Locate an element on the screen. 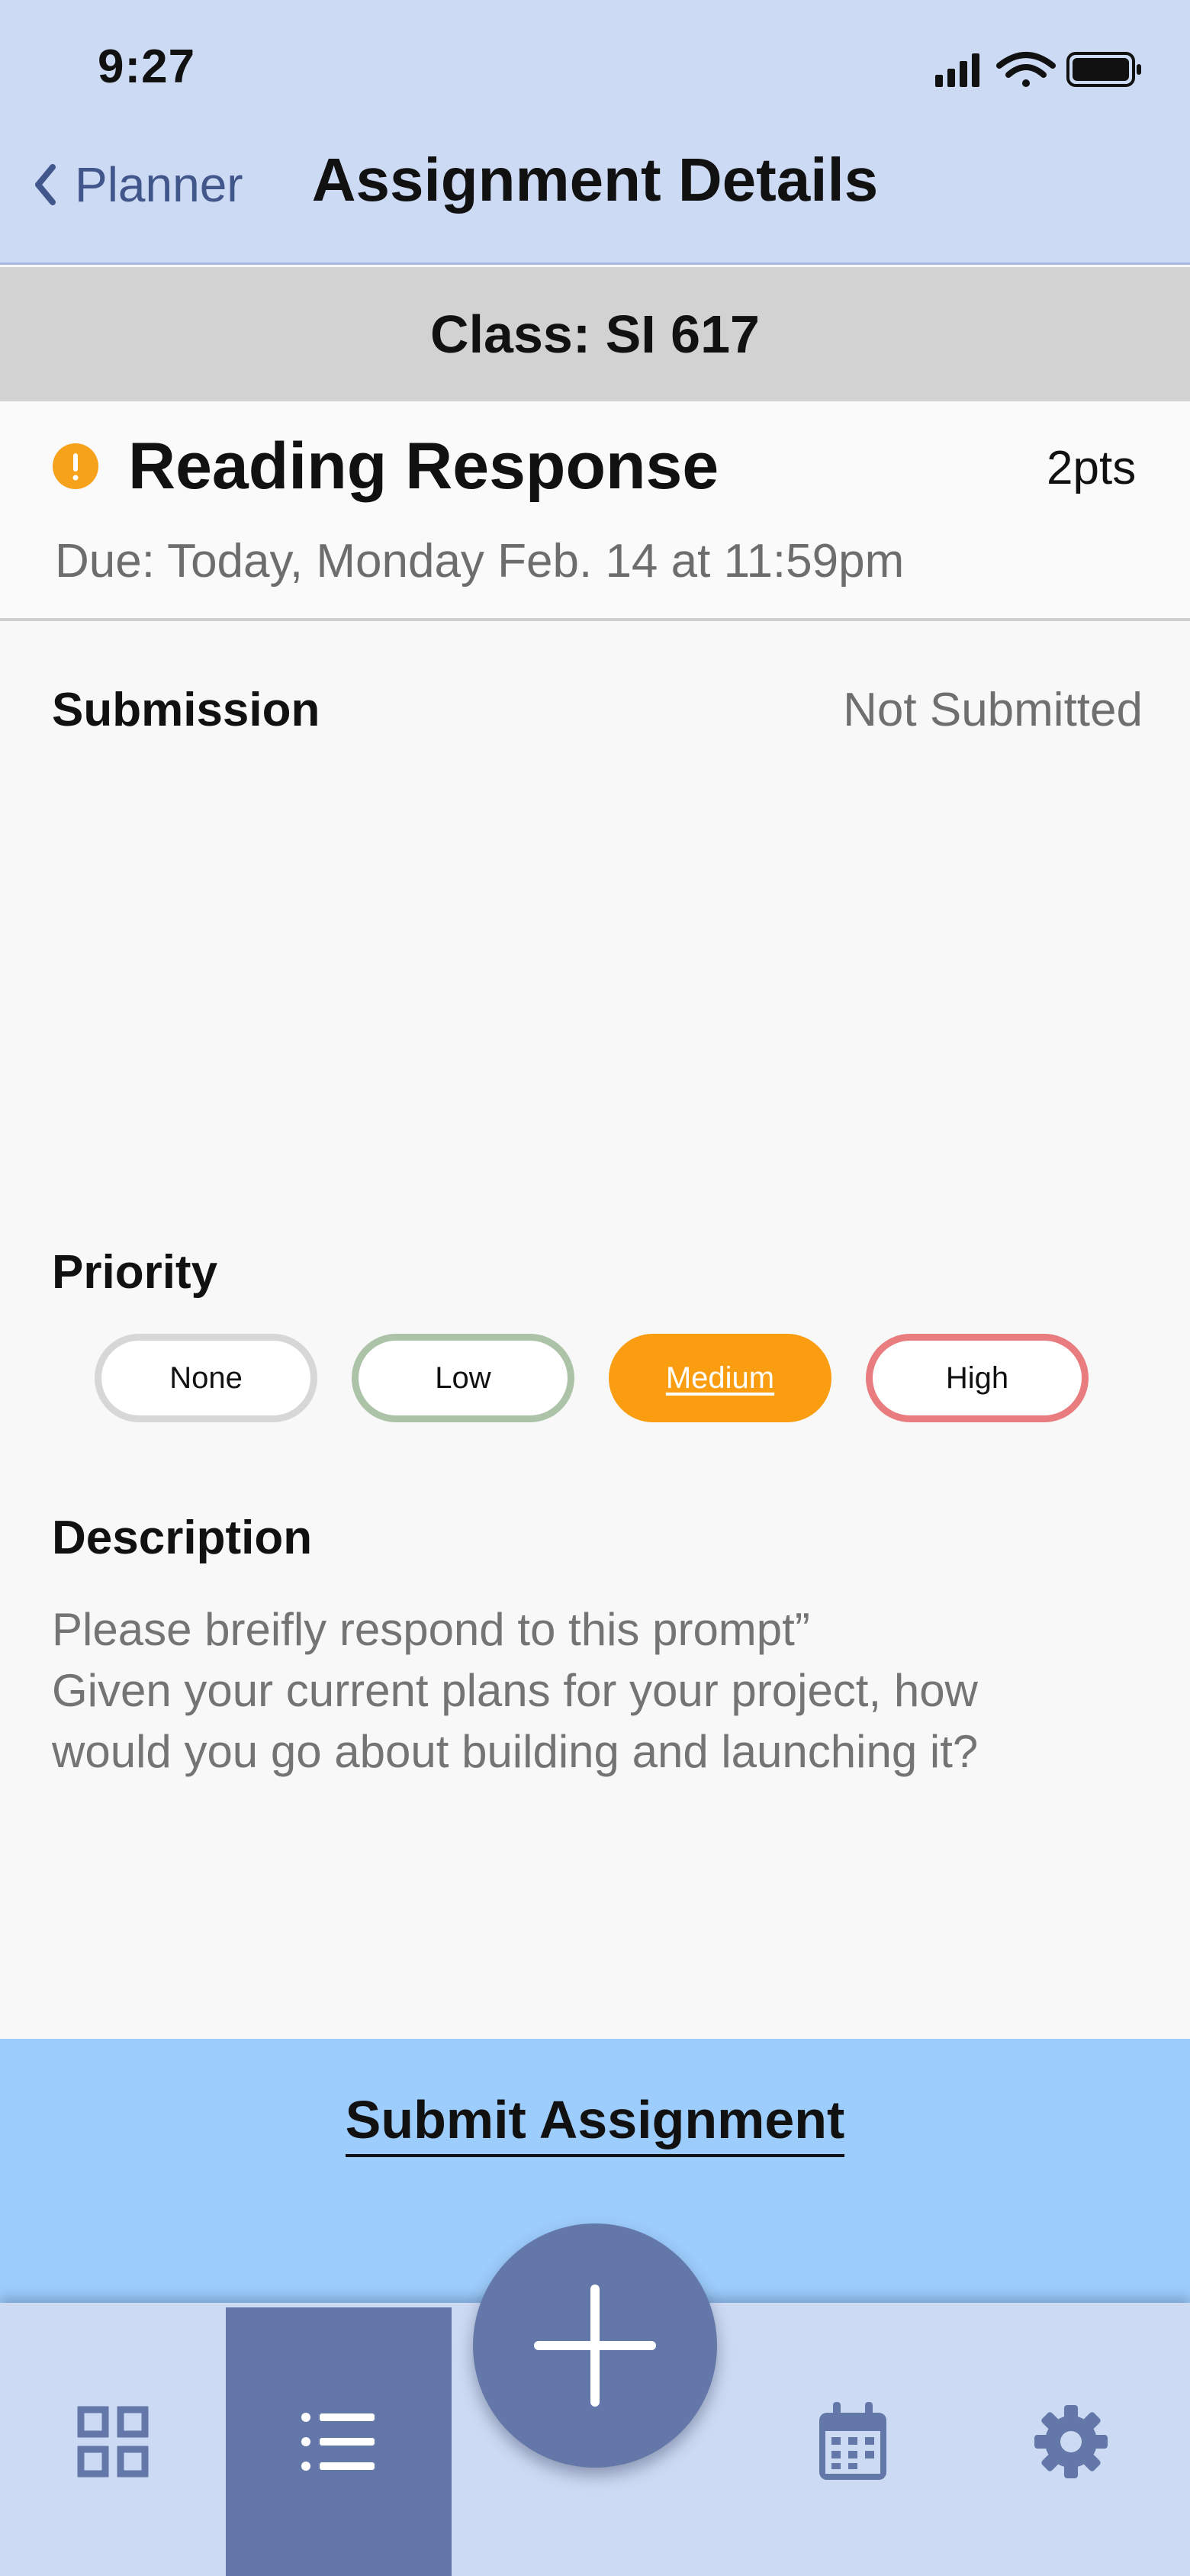 The height and width of the screenshot is (2576, 1190). submit-assignment-label: Submit Assignment is located at coordinates (595, 2123).